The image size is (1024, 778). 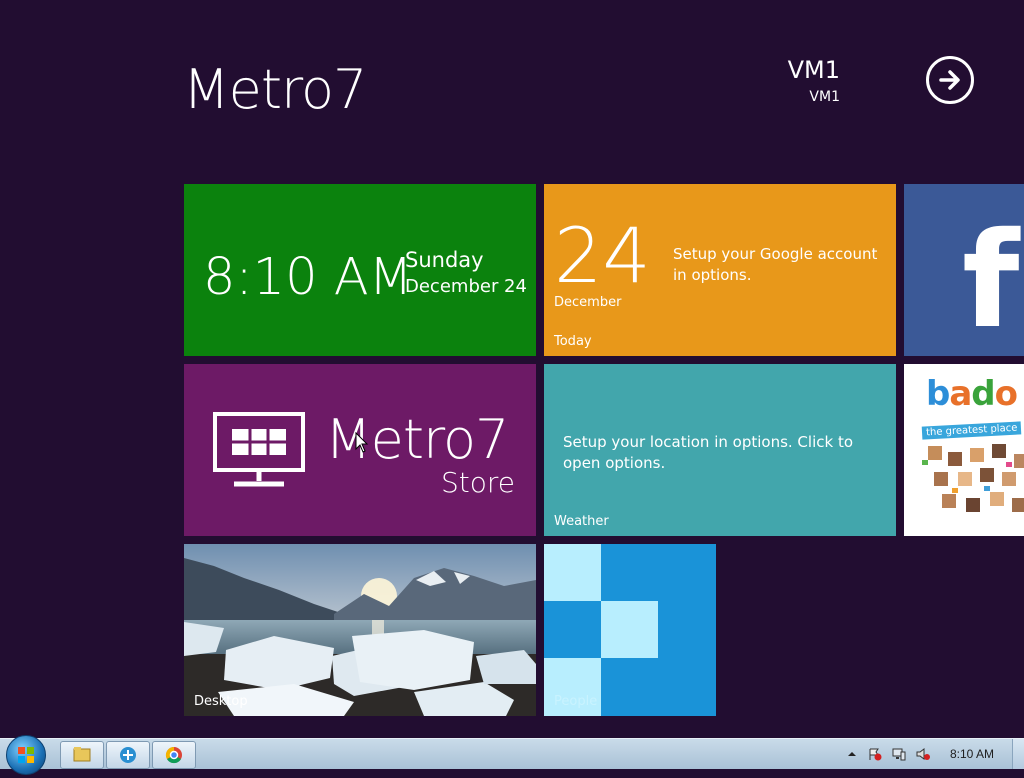 I want to click on store-tile: Metro7 Store, so click(x=360, y=450).